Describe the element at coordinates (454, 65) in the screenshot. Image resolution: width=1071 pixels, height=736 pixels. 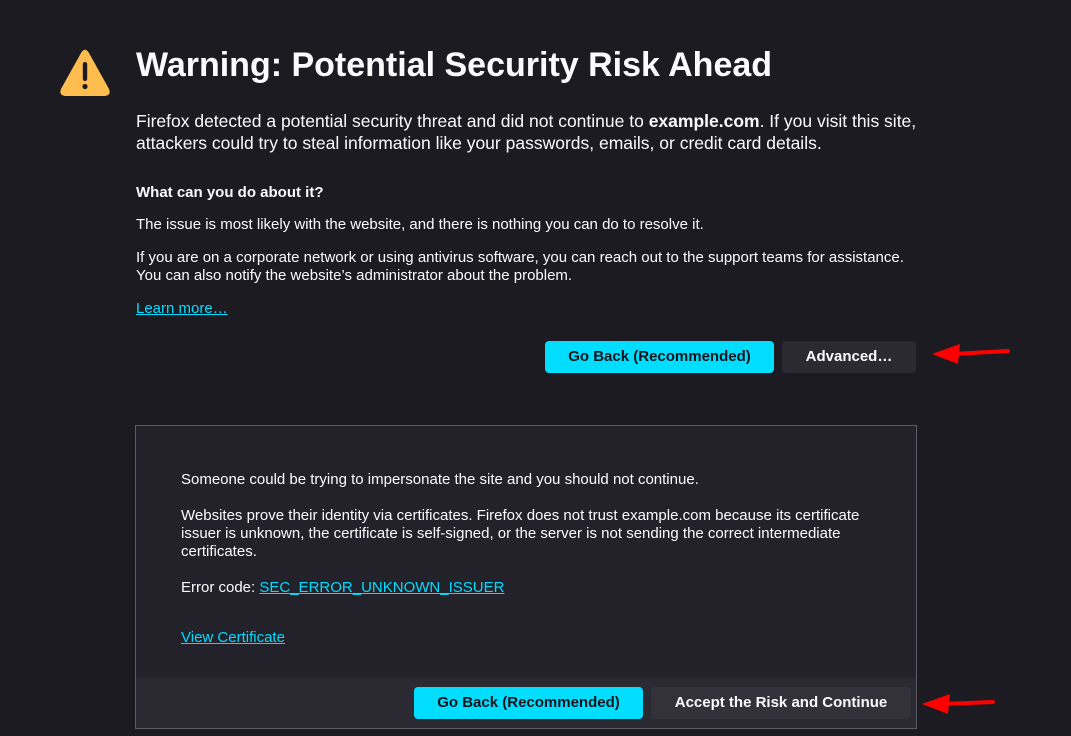
I see `page-title: Warning: Potential Security Risk Ahead` at that location.